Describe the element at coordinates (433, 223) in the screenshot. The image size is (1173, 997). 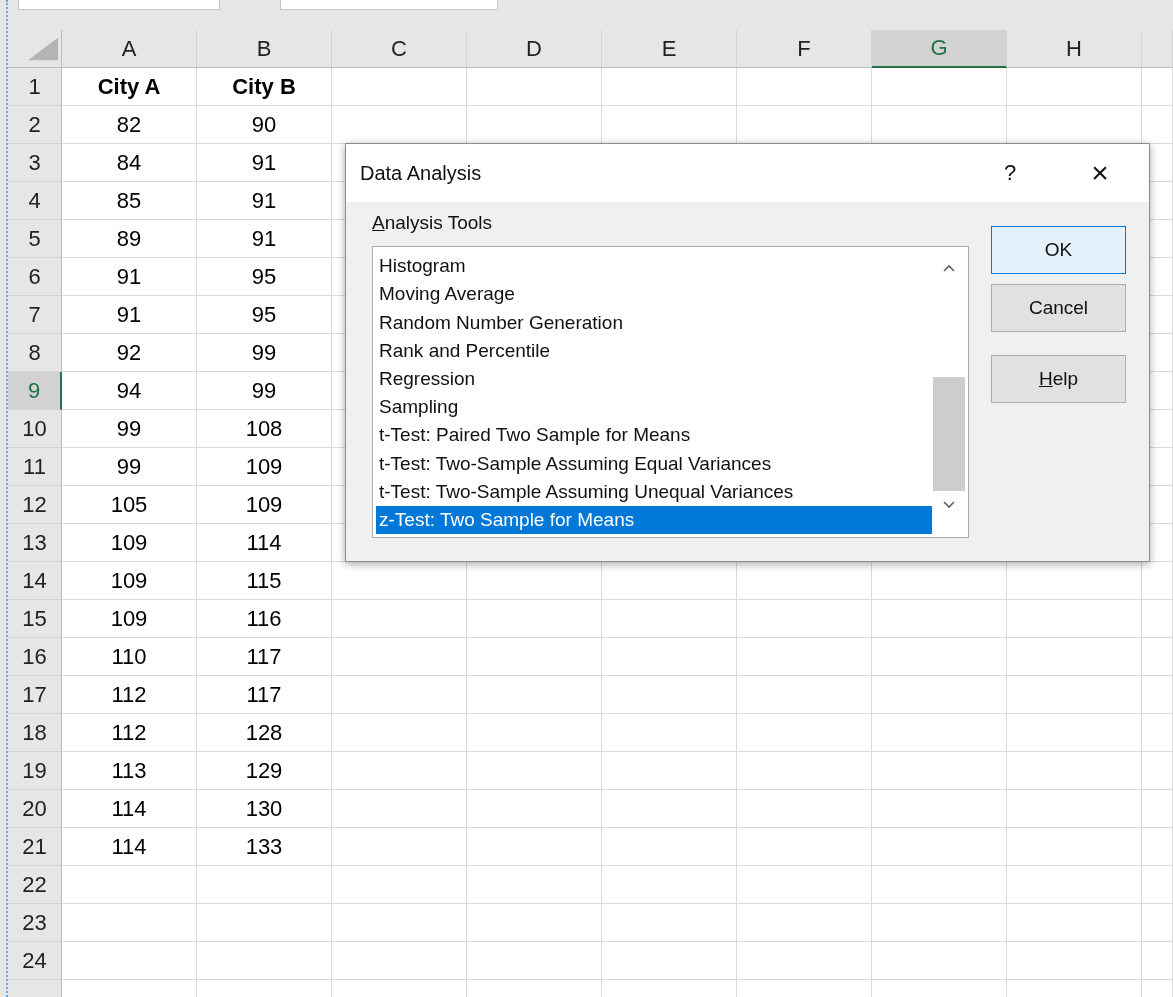
I see `list-label: Analysis Tools` at that location.